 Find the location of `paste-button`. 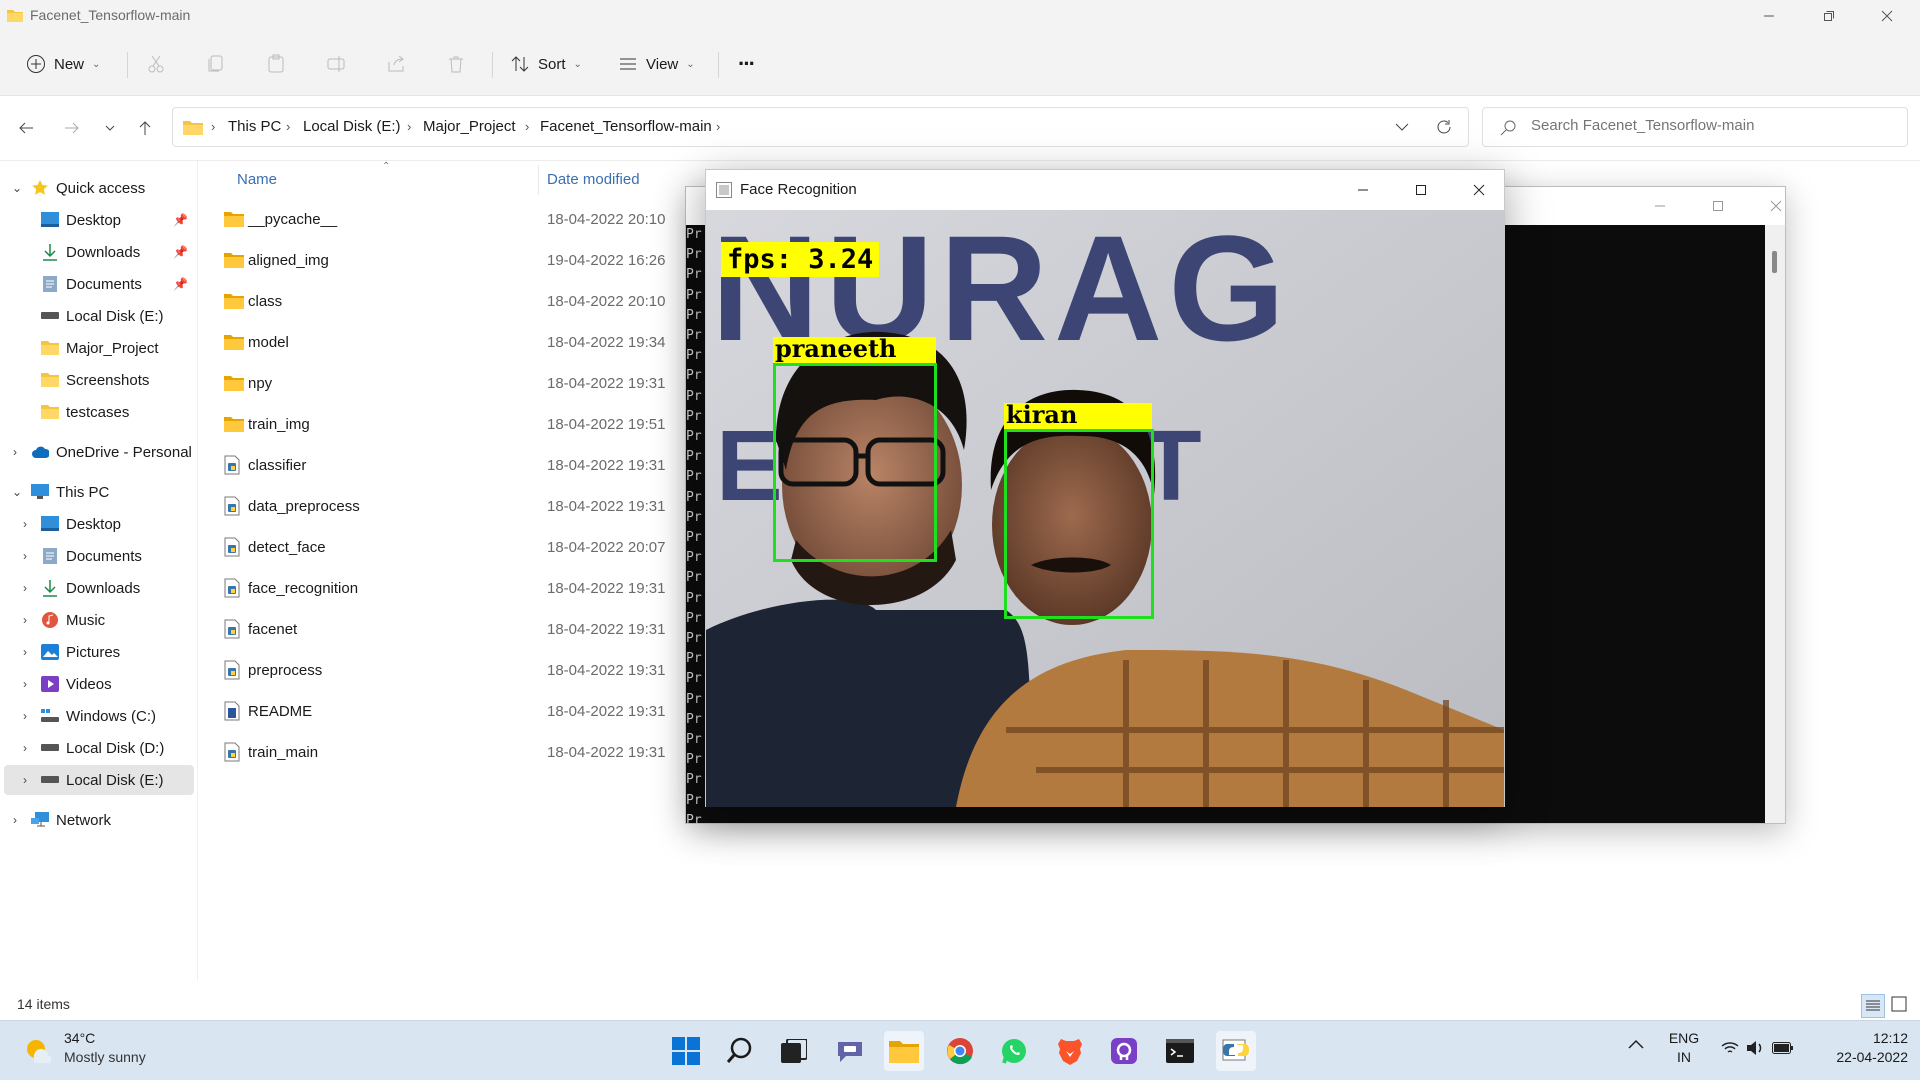

paste-button is located at coordinates (276, 64).